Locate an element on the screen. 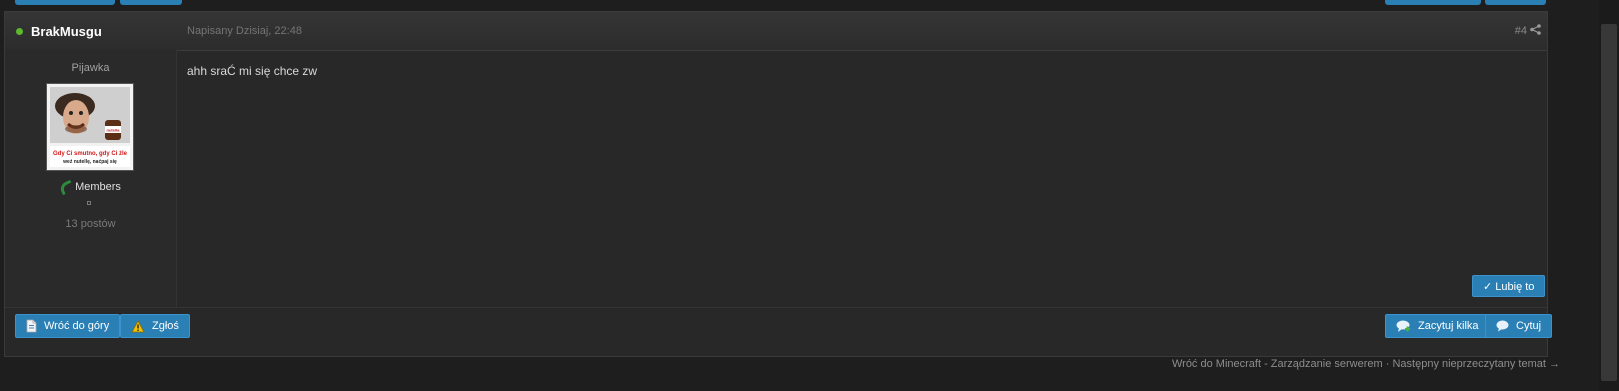  quote-icon is located at coordinates (1502, 326).